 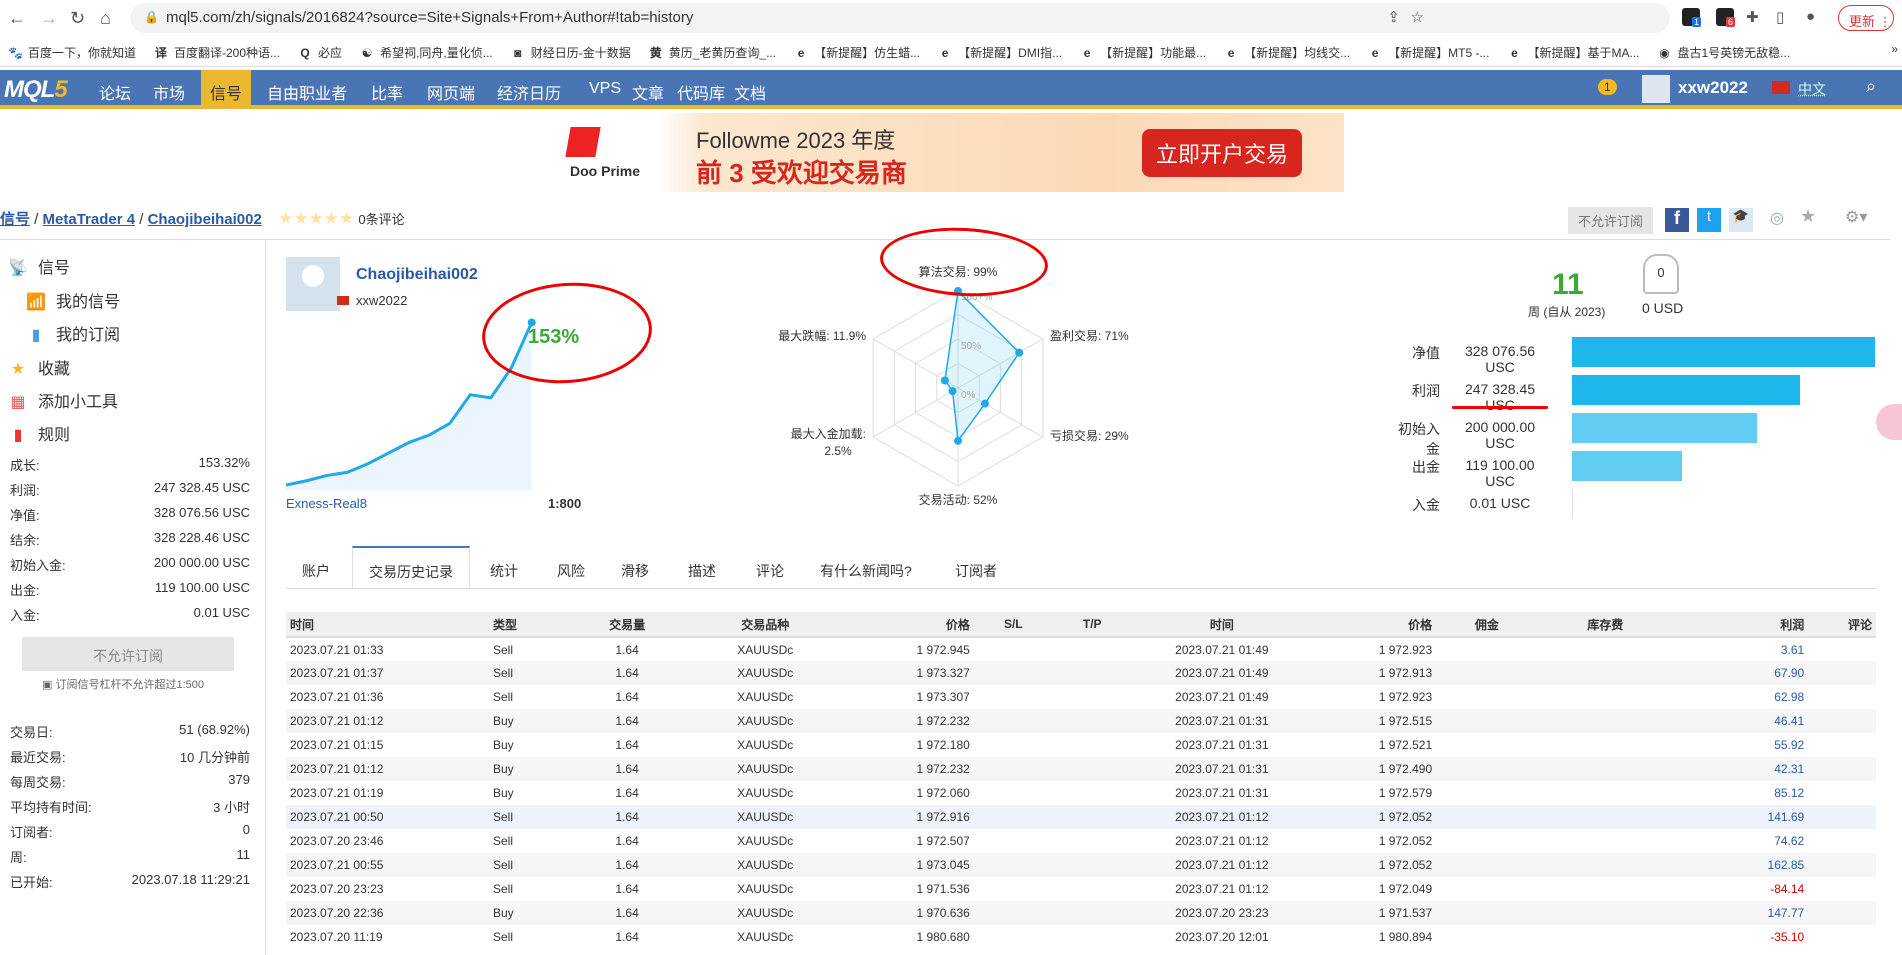 I want to click on nav-item-3: 自由职业者, so click(x=307, y=87).